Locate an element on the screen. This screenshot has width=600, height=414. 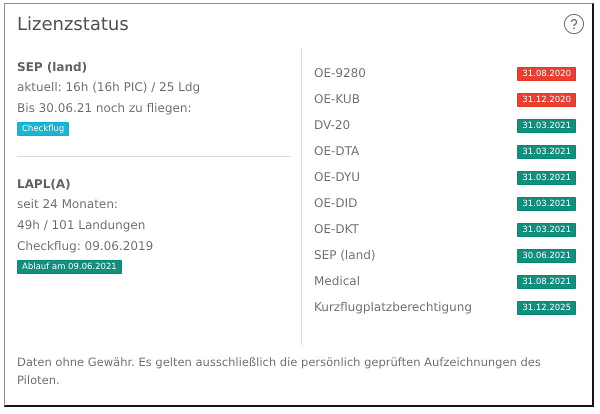
rating-name: Medical is located at coordinates (337, 281).